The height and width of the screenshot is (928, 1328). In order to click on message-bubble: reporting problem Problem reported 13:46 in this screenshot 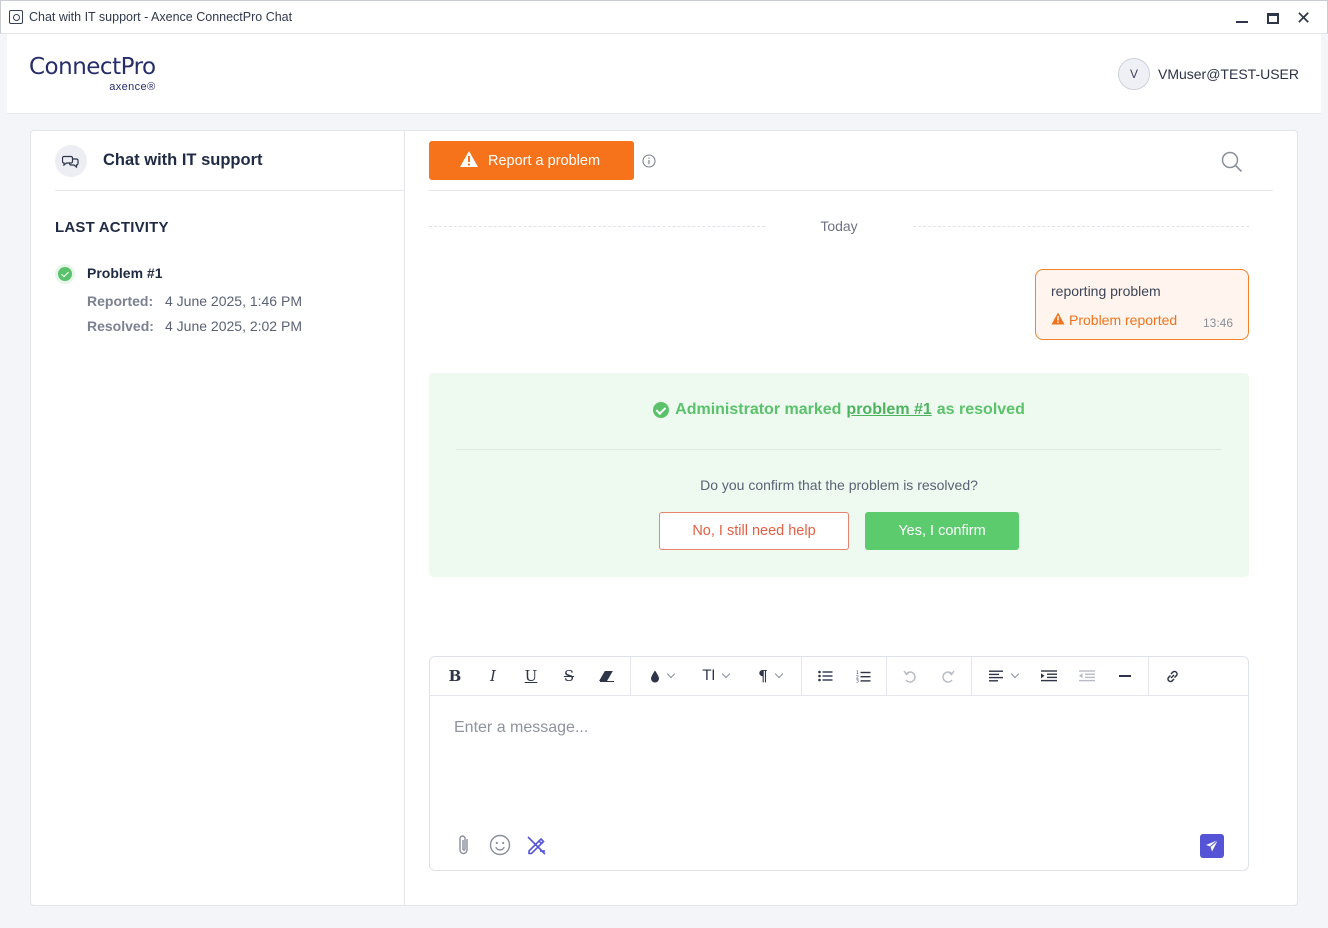, I will do `click(1142, 304)`.